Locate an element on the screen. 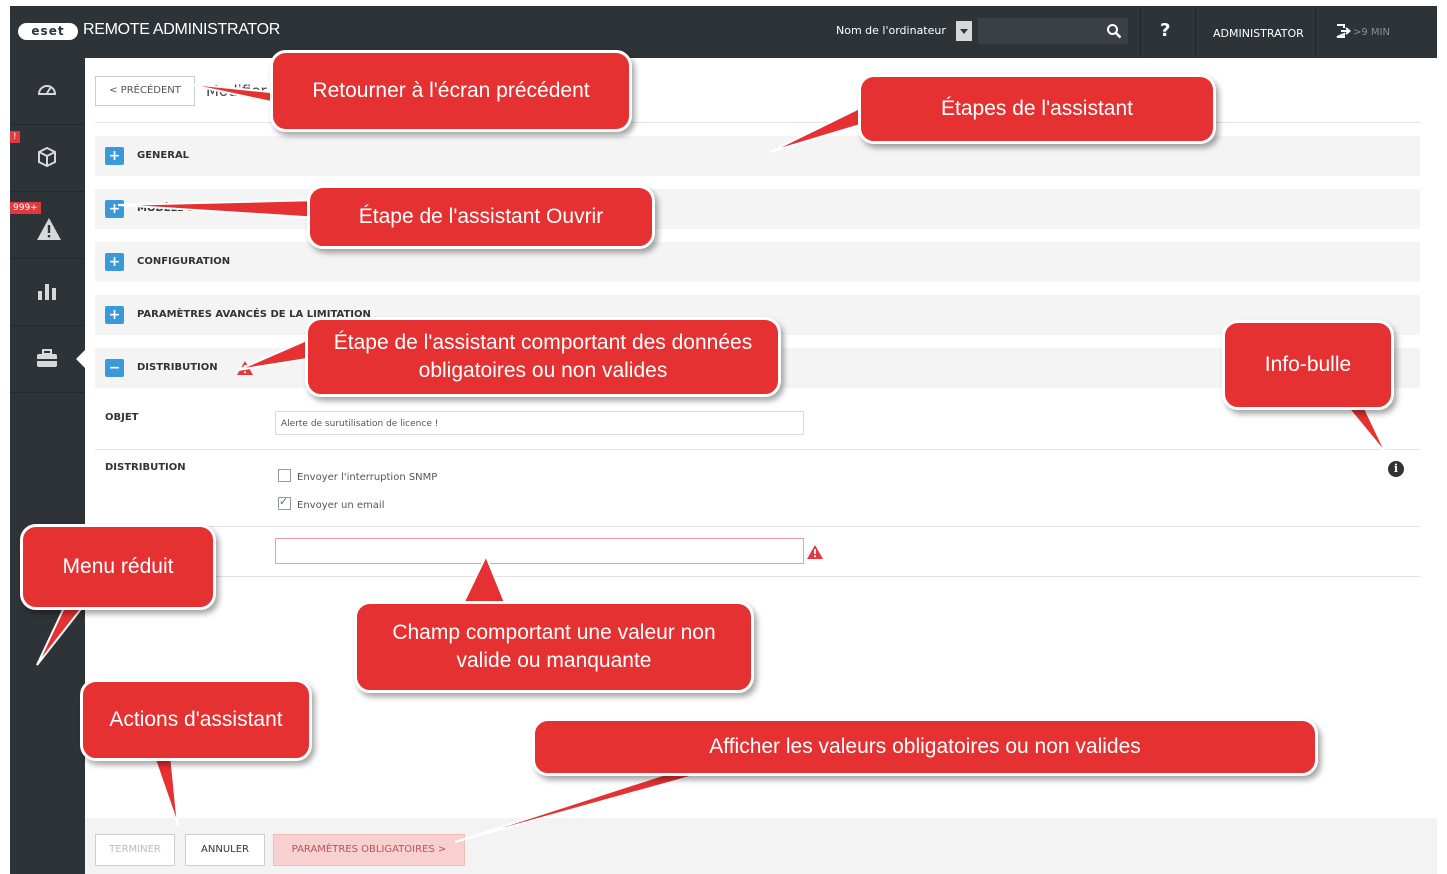 The width and height of the screenshot is (1447, 874). callout-wizard-steps: Étapes de l'assistant is located at coordinates (1037, 109).